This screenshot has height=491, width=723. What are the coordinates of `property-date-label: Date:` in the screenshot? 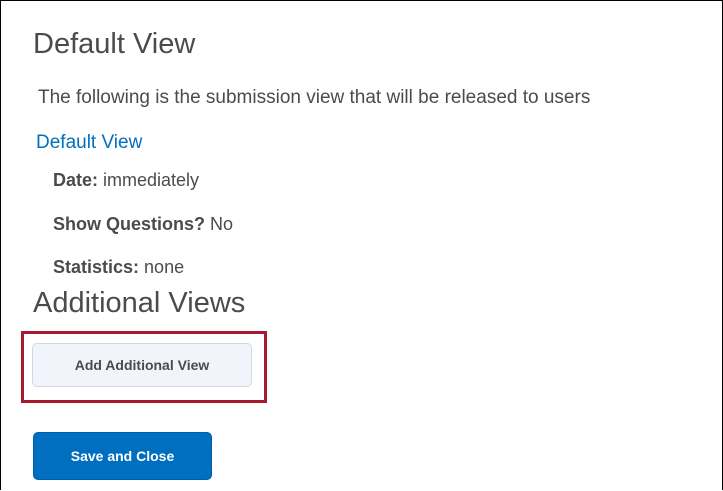 It's located at (76, 180).